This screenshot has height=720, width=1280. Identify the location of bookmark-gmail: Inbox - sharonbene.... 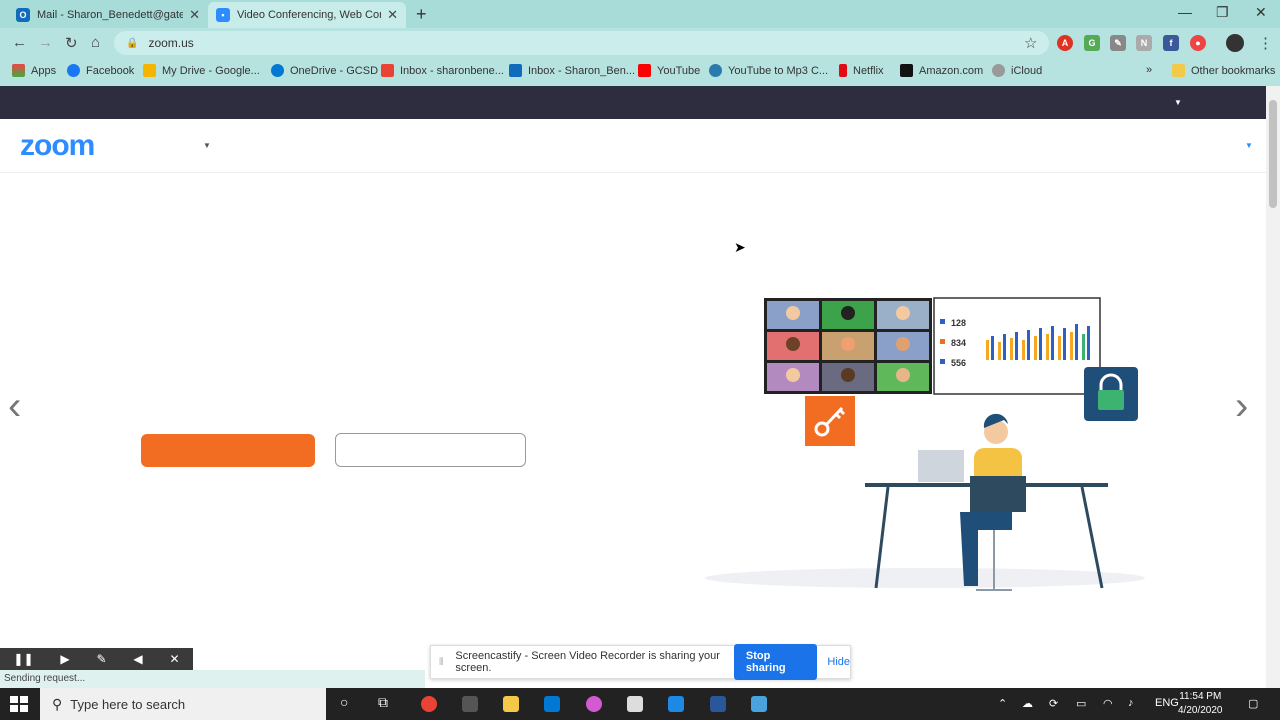
(442, 70).